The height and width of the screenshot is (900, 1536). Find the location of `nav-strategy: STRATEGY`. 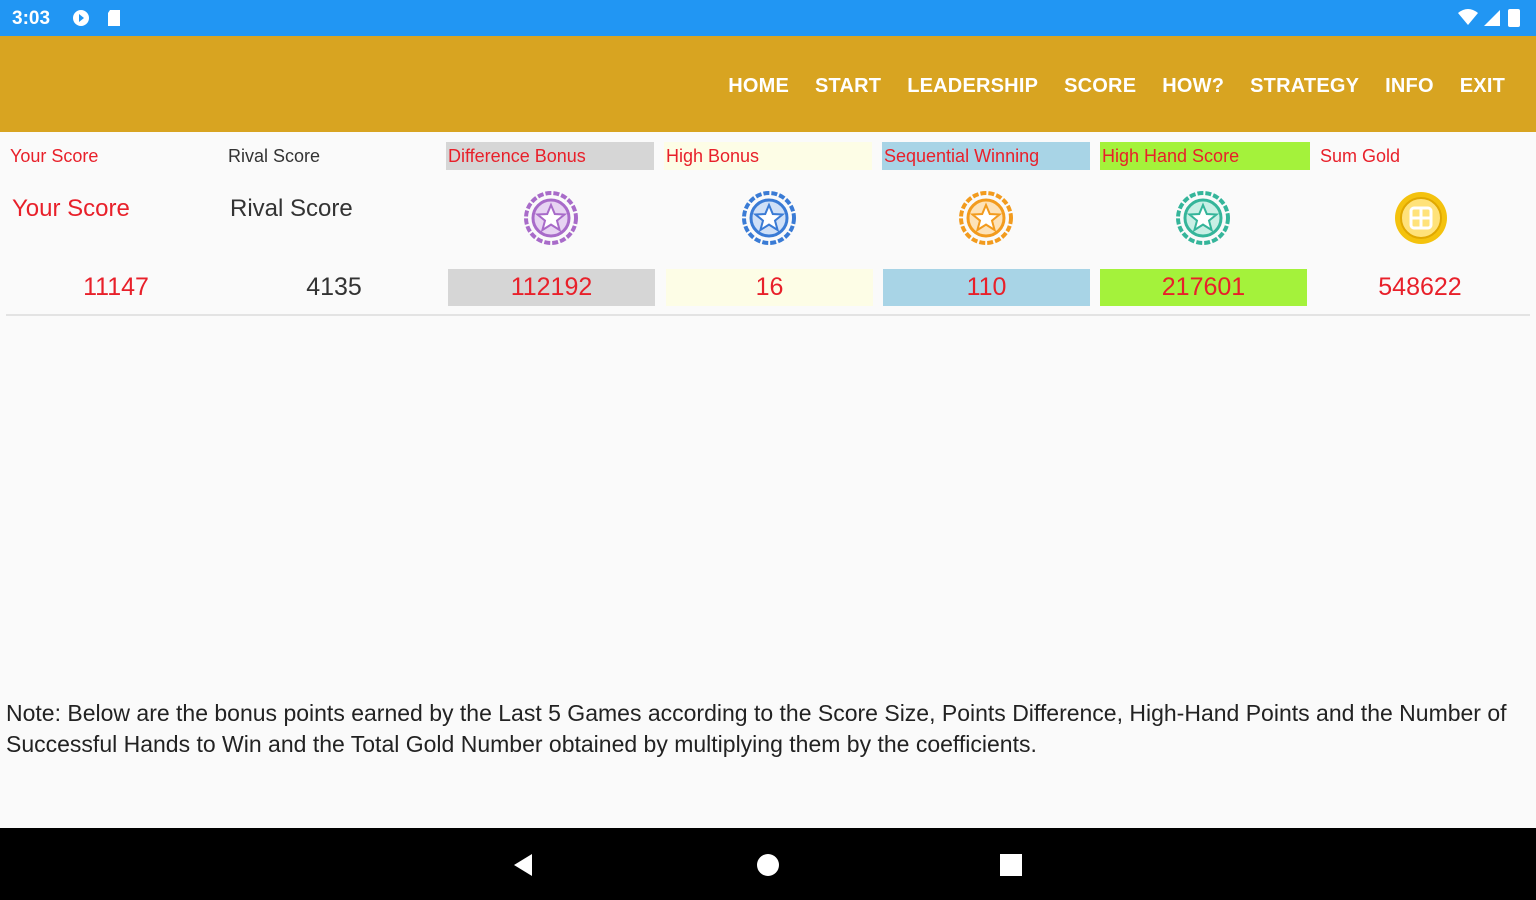

nav-strategy: STRATEGY is located at coordinates (1304, 86).